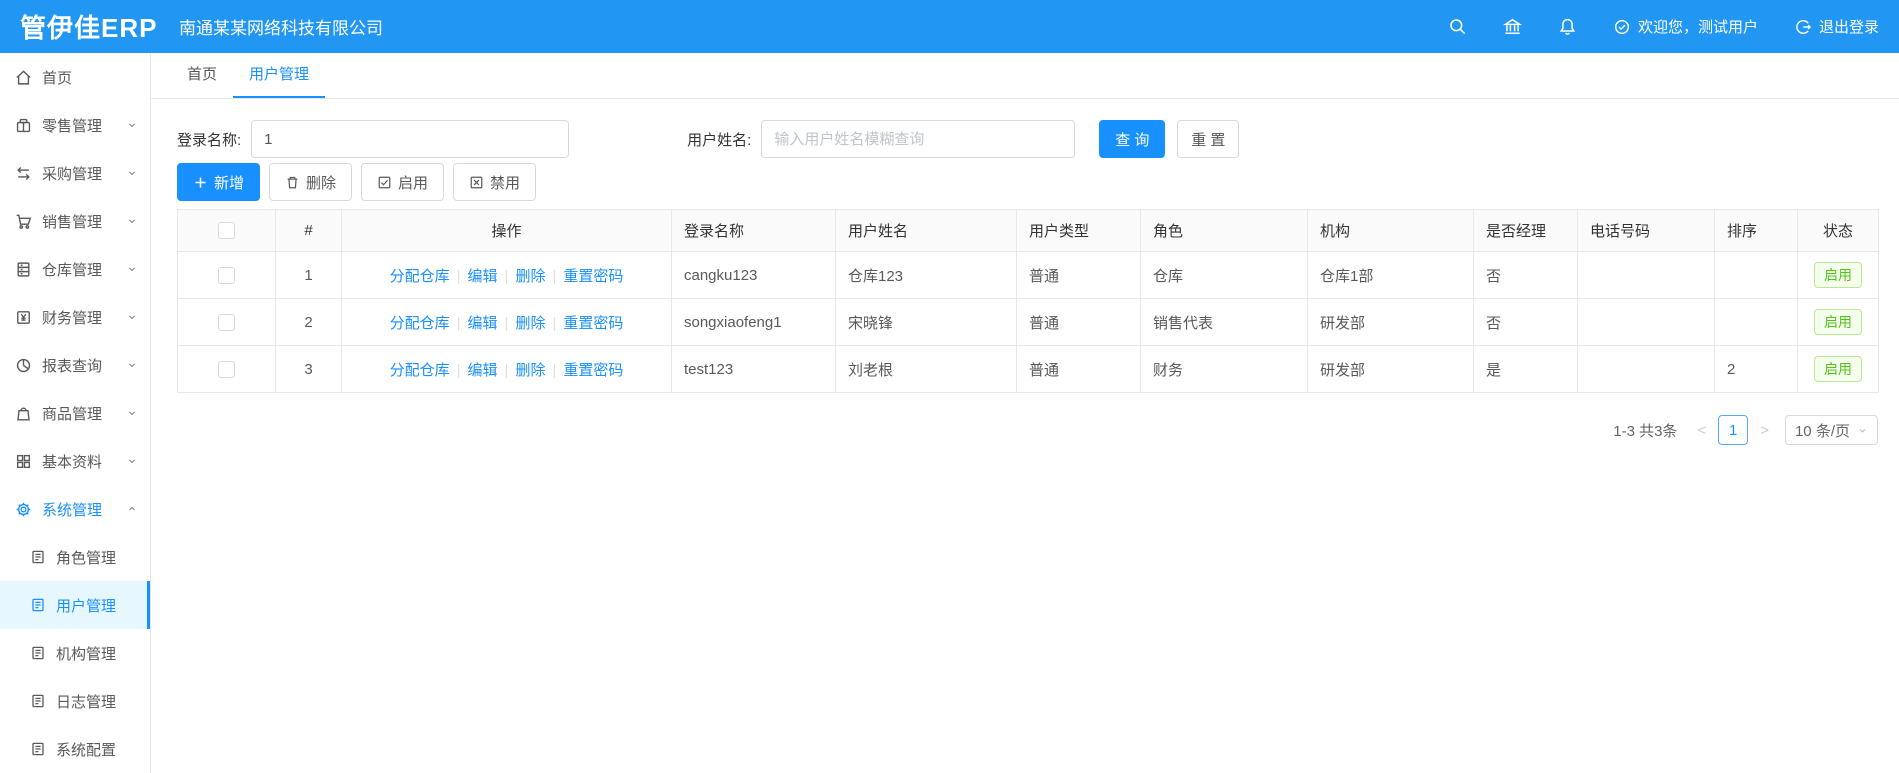 The image size is (1899, 773). What do you see at coordinates (1646, 230) in the screenshot?
I see `col-phone: 电话号码` at bounding box center [1646, 230].